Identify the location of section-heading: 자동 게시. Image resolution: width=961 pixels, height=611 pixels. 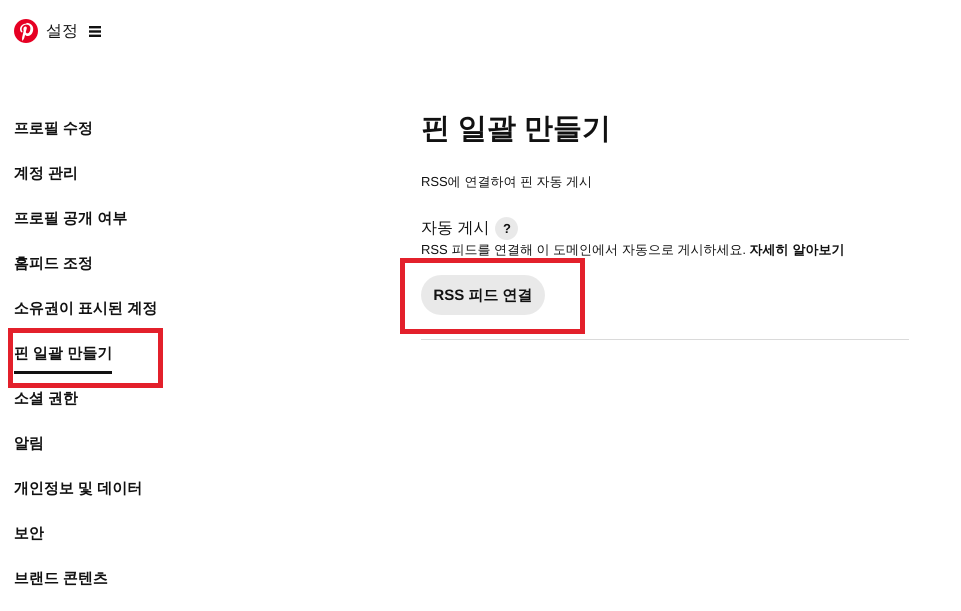
(455, 228).